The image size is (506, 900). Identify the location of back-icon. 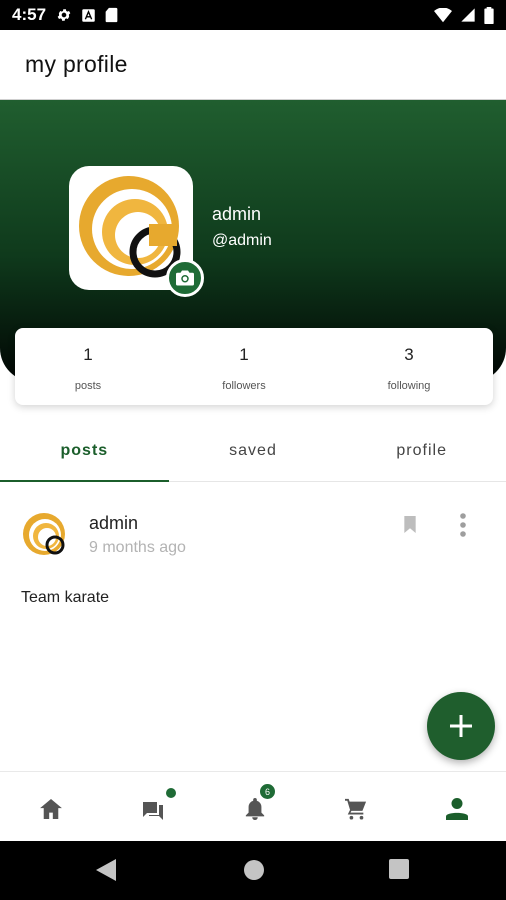
(106, 870).